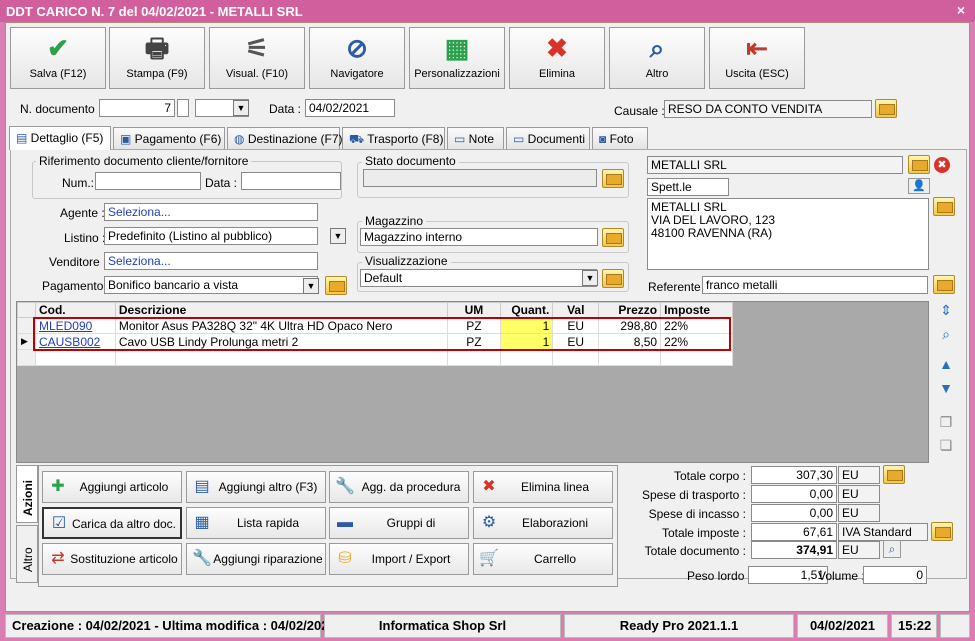 Image resolution: width=975 pixels, height=641 pixels. Describe the element at coordinates (112, 497) in the screenshot. I see `action-button-0: ✚Aggiungi articolo (F4)` at that location.